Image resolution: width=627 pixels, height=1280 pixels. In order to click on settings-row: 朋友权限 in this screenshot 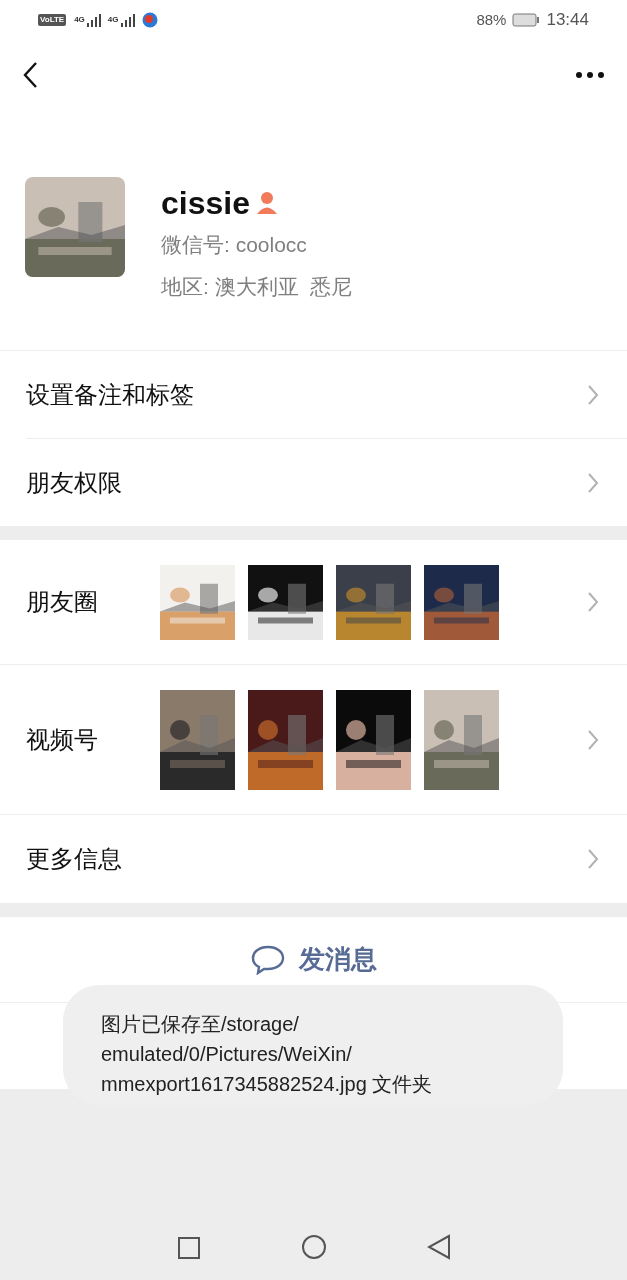, I will do `click(313, 482)`.